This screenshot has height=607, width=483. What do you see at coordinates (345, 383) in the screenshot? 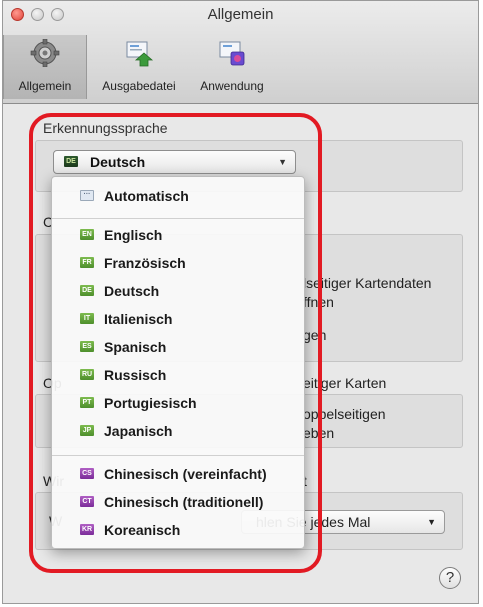
I see `duplex-options-text: eitiger Karten` at bounding box center [345, 383].